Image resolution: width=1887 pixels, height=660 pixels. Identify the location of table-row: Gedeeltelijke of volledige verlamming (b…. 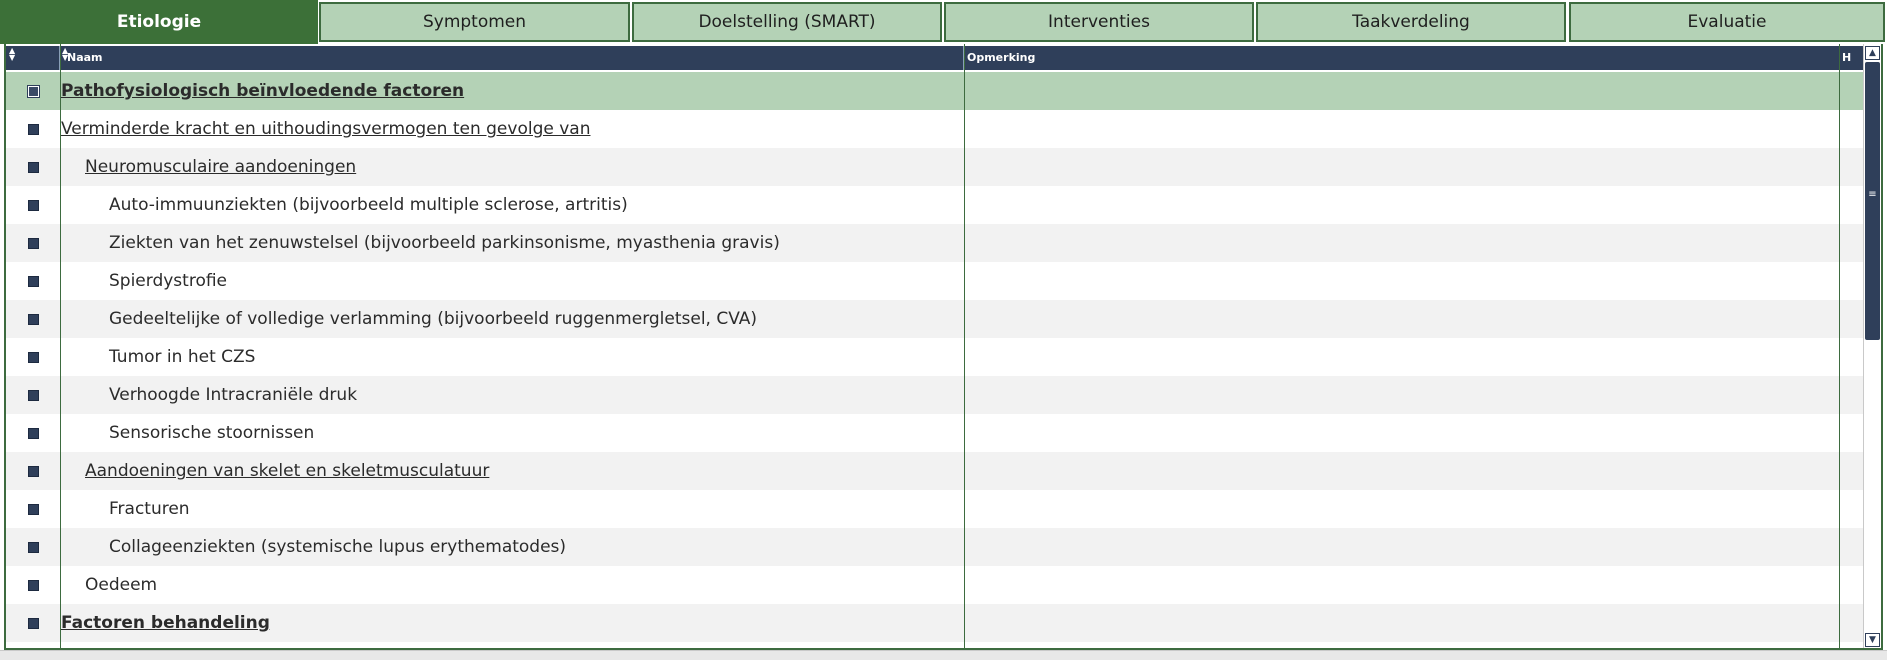
(934, 319).